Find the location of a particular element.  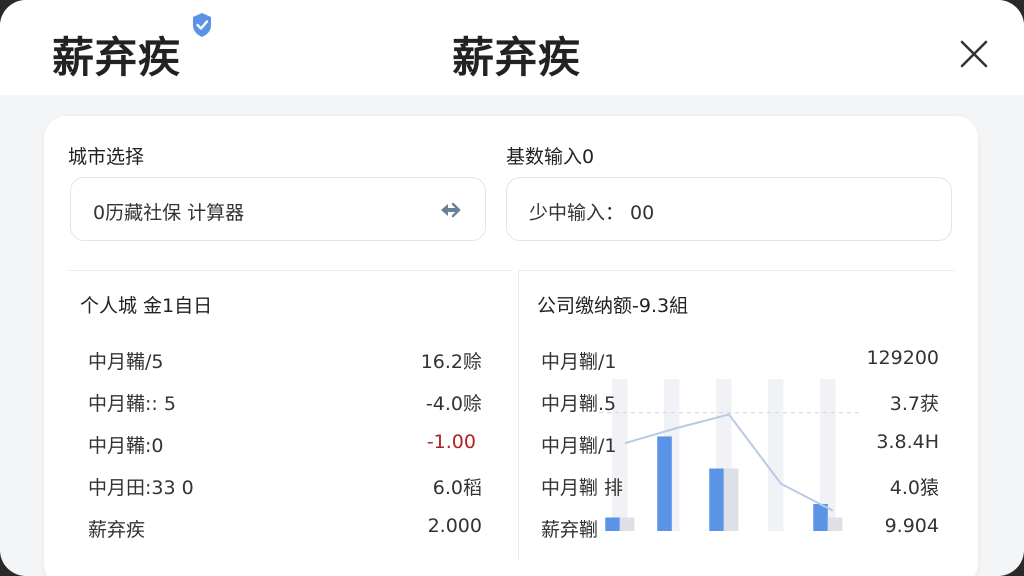

personal-row-label: 中月鞴:0 is located at coordinates (126, 446).